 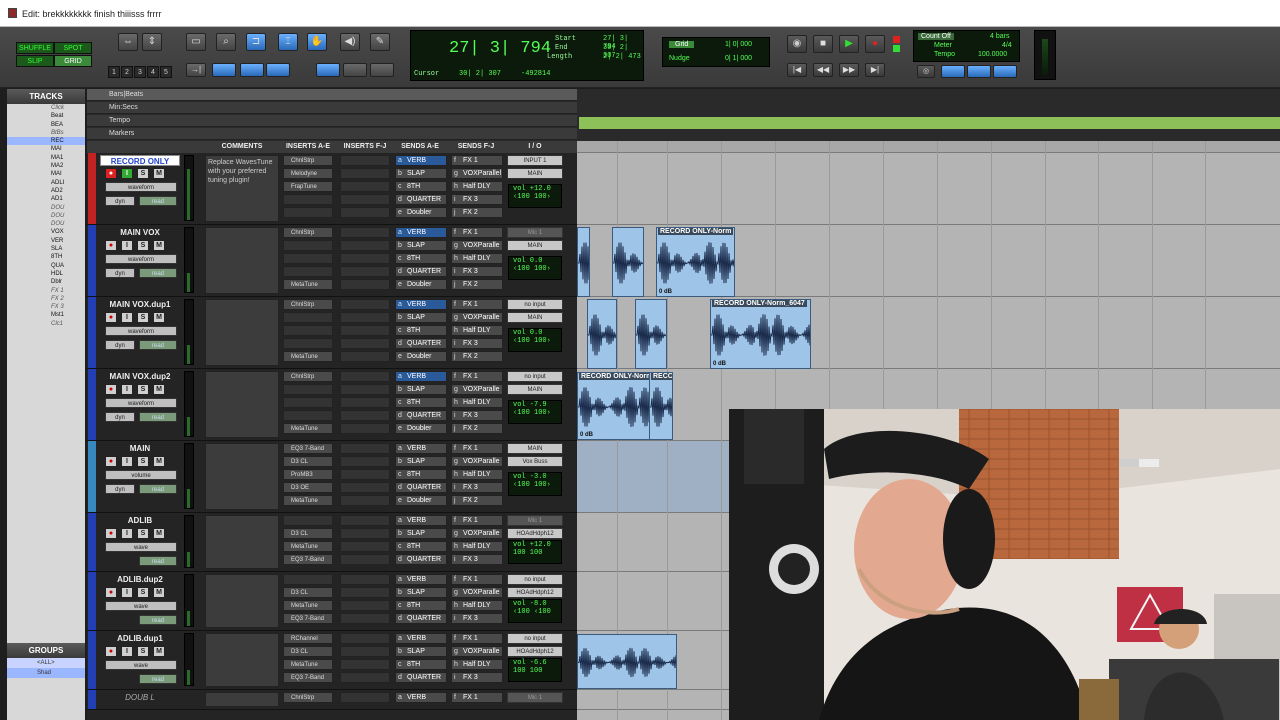 I want to click on online-icon: ◉, so click(x=797, y=44).